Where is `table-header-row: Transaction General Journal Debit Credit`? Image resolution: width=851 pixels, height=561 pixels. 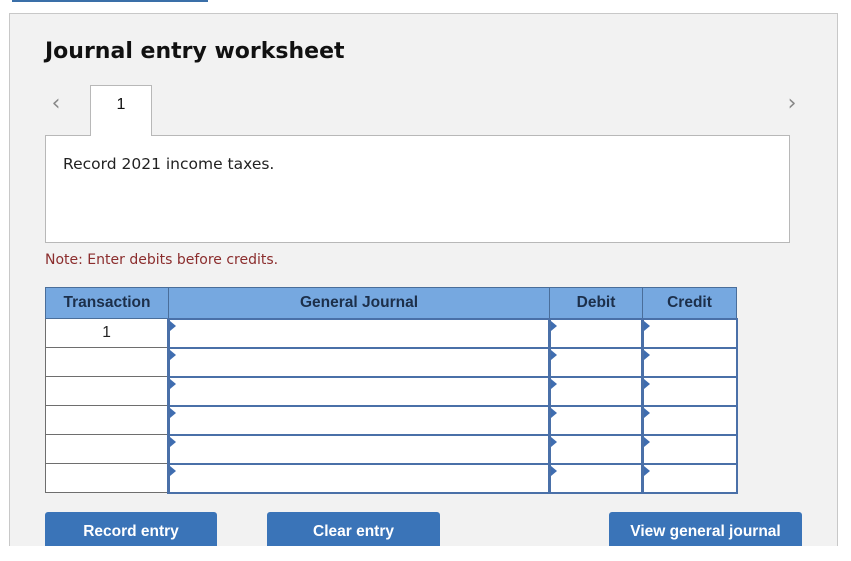
table-header-row: Transaction General Journal Debit Credit is located at coordinates (391, 303).